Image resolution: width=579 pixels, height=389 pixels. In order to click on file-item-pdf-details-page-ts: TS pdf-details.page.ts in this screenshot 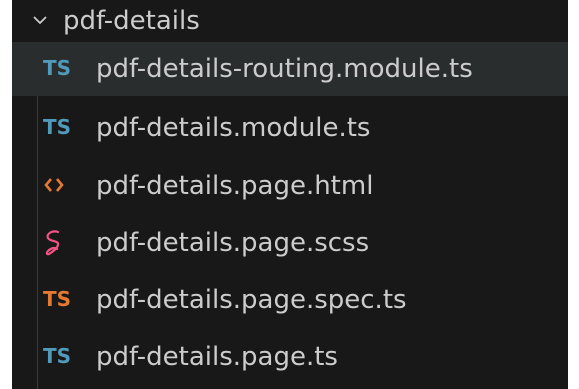, I will do `click(290, 357)`.